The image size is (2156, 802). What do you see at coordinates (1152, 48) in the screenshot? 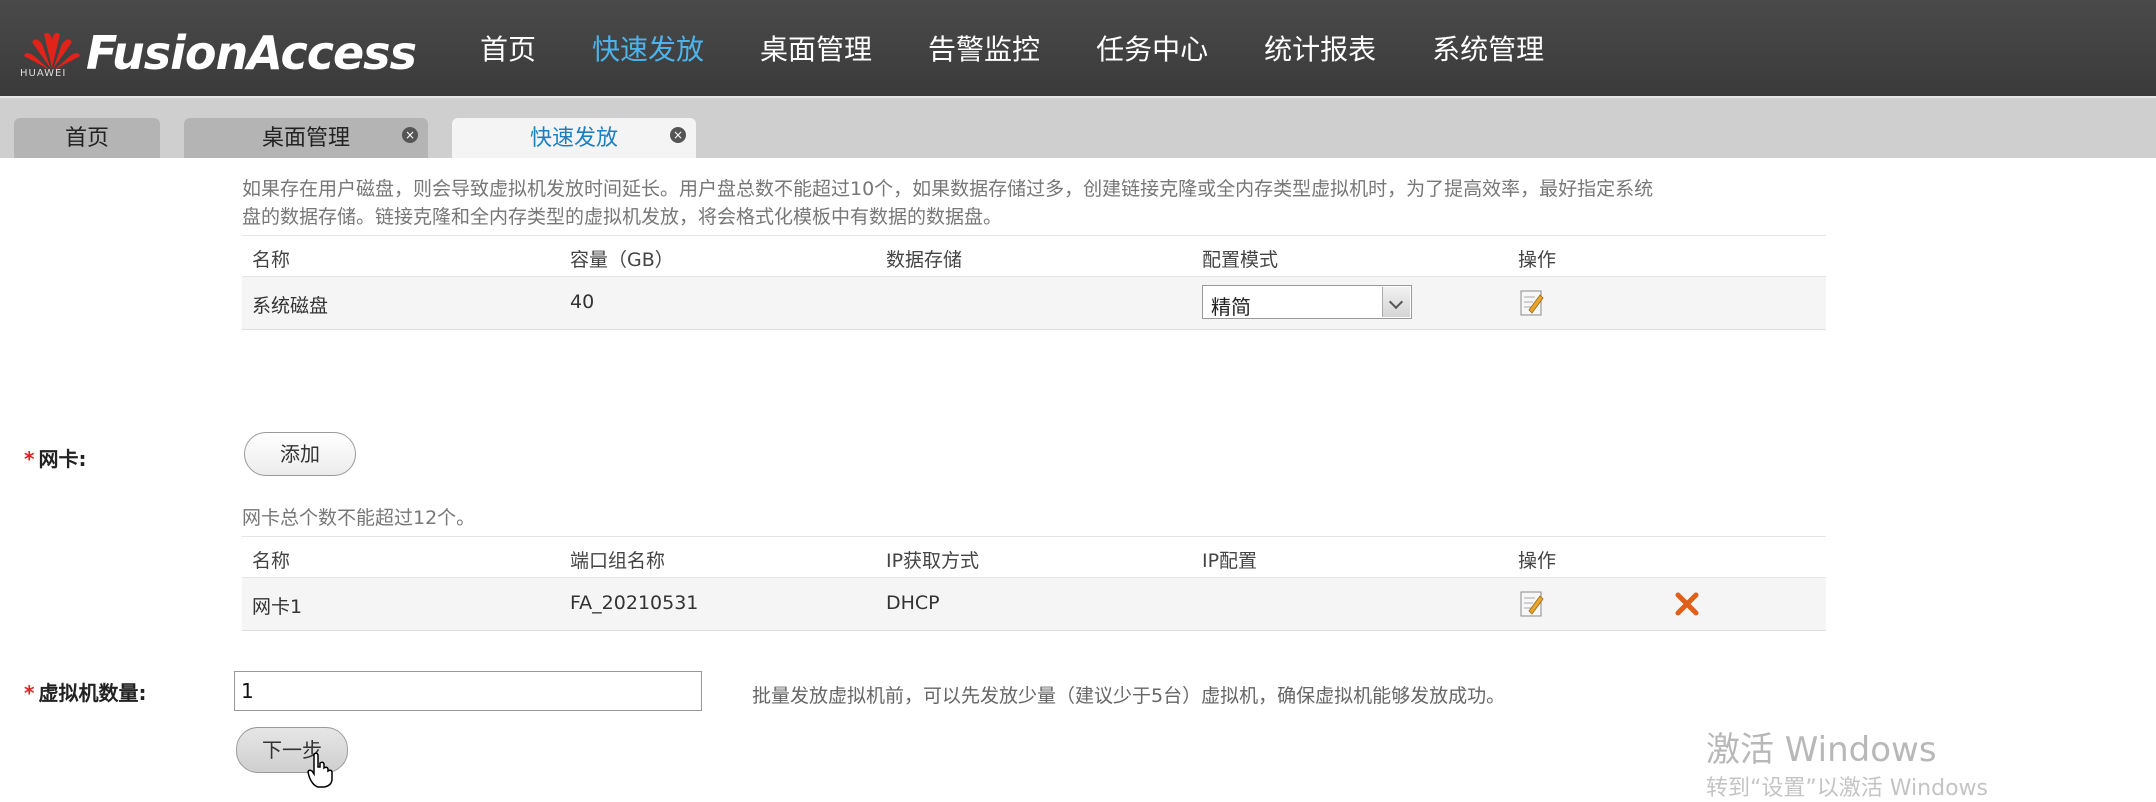
I see `nav-item-task-center: 任务中心` at bounding box center [1152, 48].